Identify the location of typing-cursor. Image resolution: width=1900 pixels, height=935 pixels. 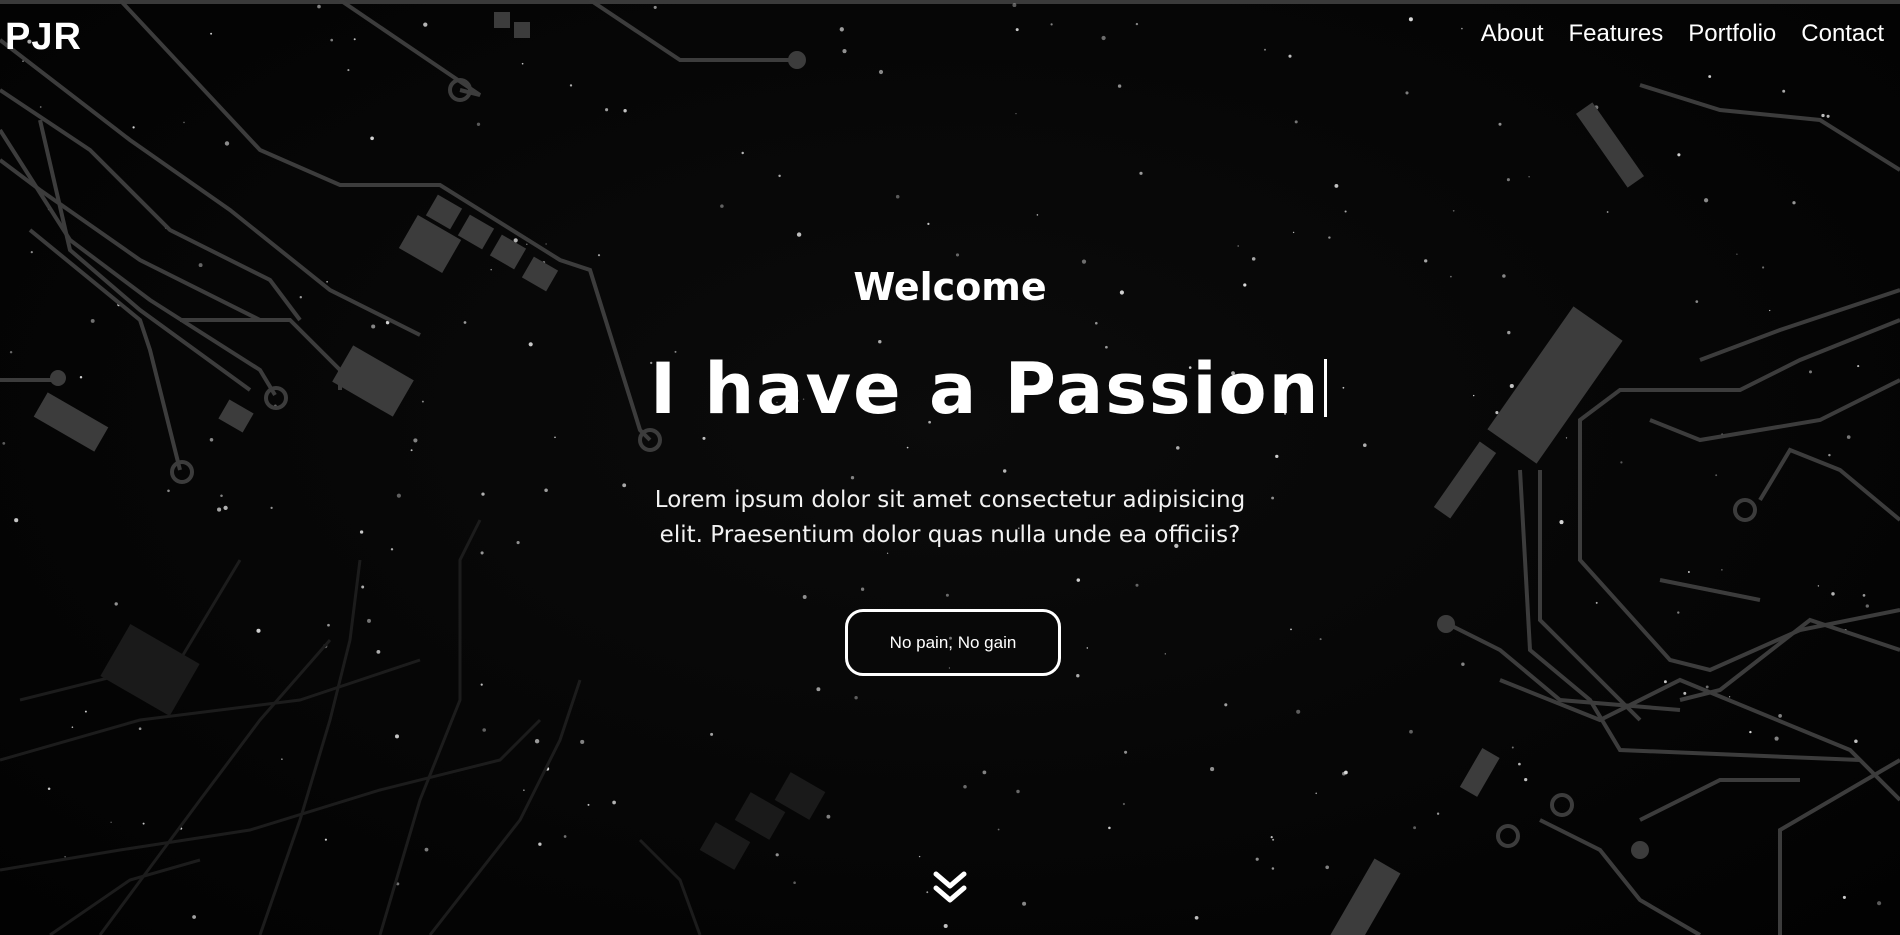
(1326, 388).